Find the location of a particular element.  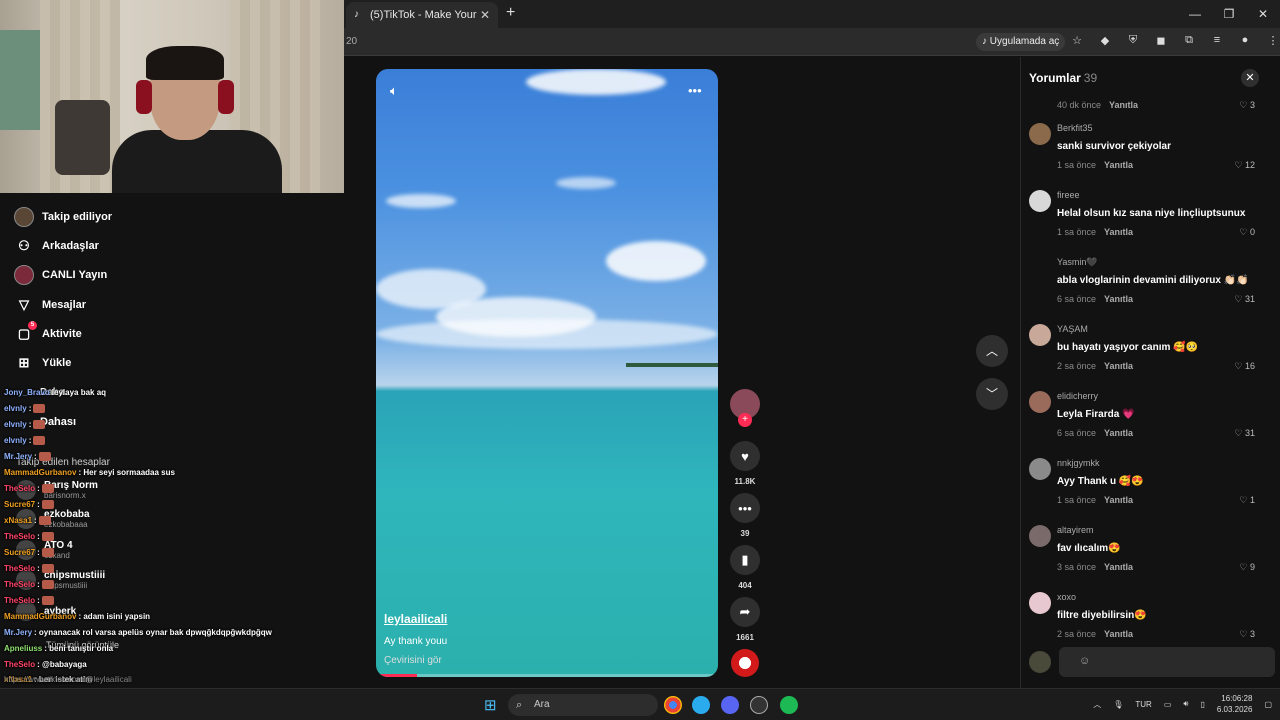

music-disc is located at coordinates (745, 663).